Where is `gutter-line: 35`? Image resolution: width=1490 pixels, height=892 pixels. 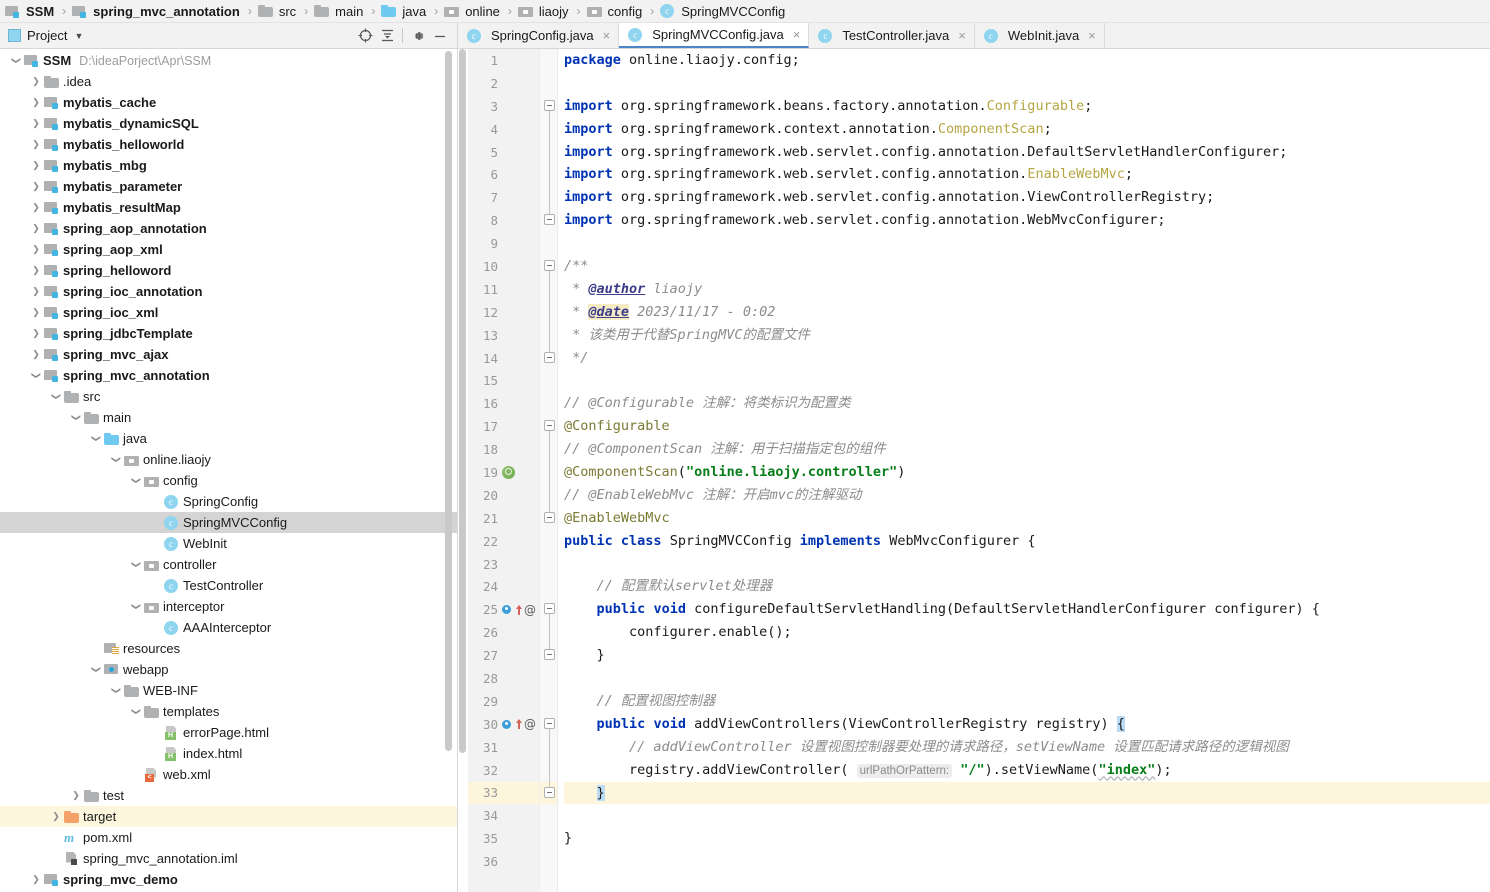
gutter-line: 35 is located at coordinates (503, 838).